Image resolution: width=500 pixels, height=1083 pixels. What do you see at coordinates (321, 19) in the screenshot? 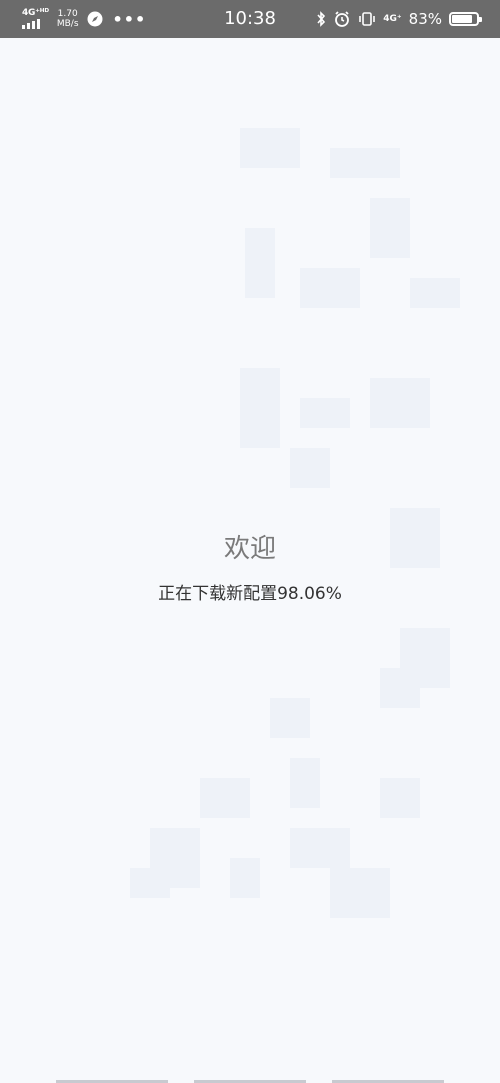
I see `bluetooth-icon` at bounding box center [321, 19].